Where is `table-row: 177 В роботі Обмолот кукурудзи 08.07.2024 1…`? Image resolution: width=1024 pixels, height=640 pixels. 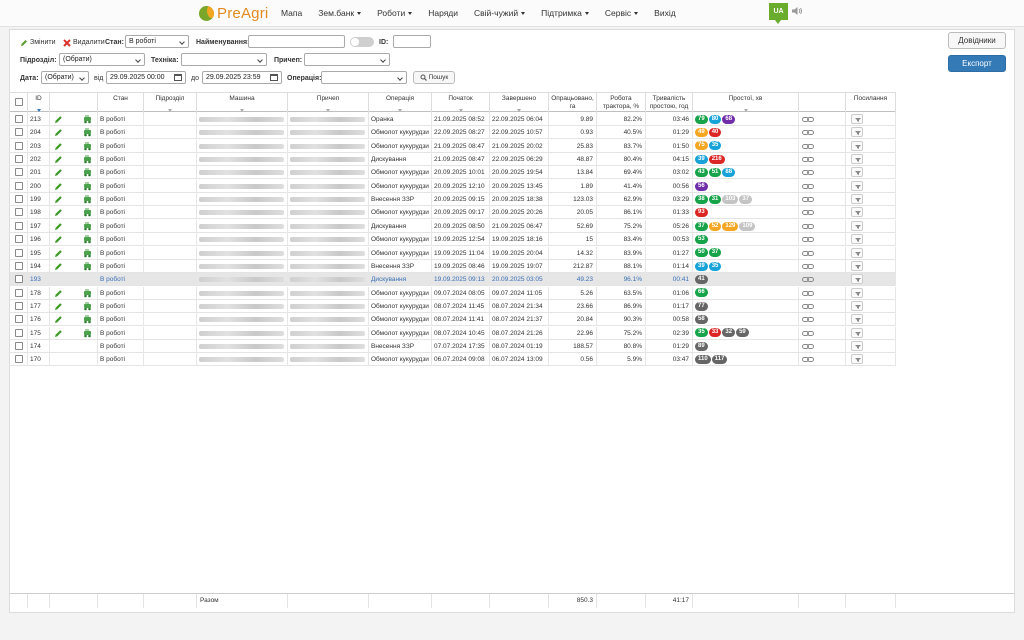 table-row: 177 В роботі Обмолот кукурудзи 08.07.2024 1… is located at coordinates (453, 306).